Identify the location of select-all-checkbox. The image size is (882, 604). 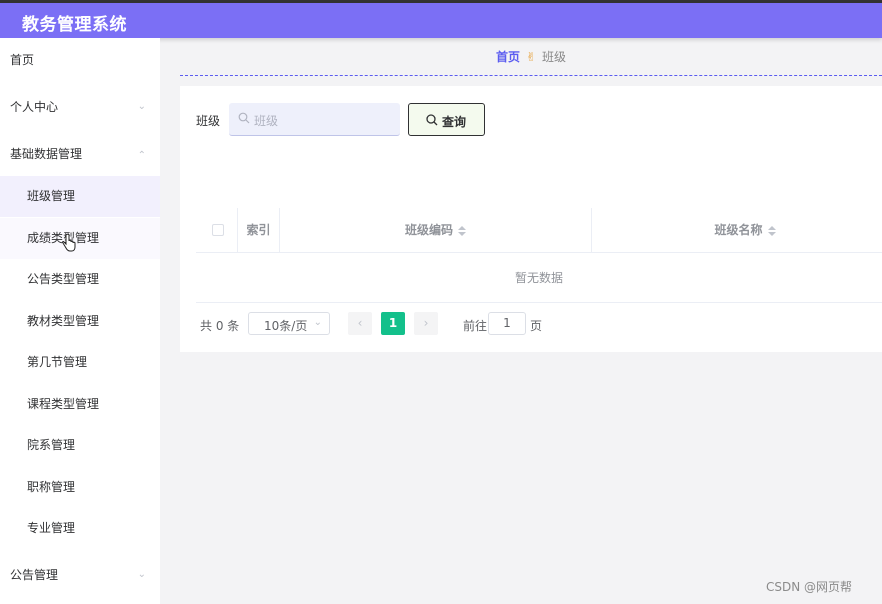
(218, 230).